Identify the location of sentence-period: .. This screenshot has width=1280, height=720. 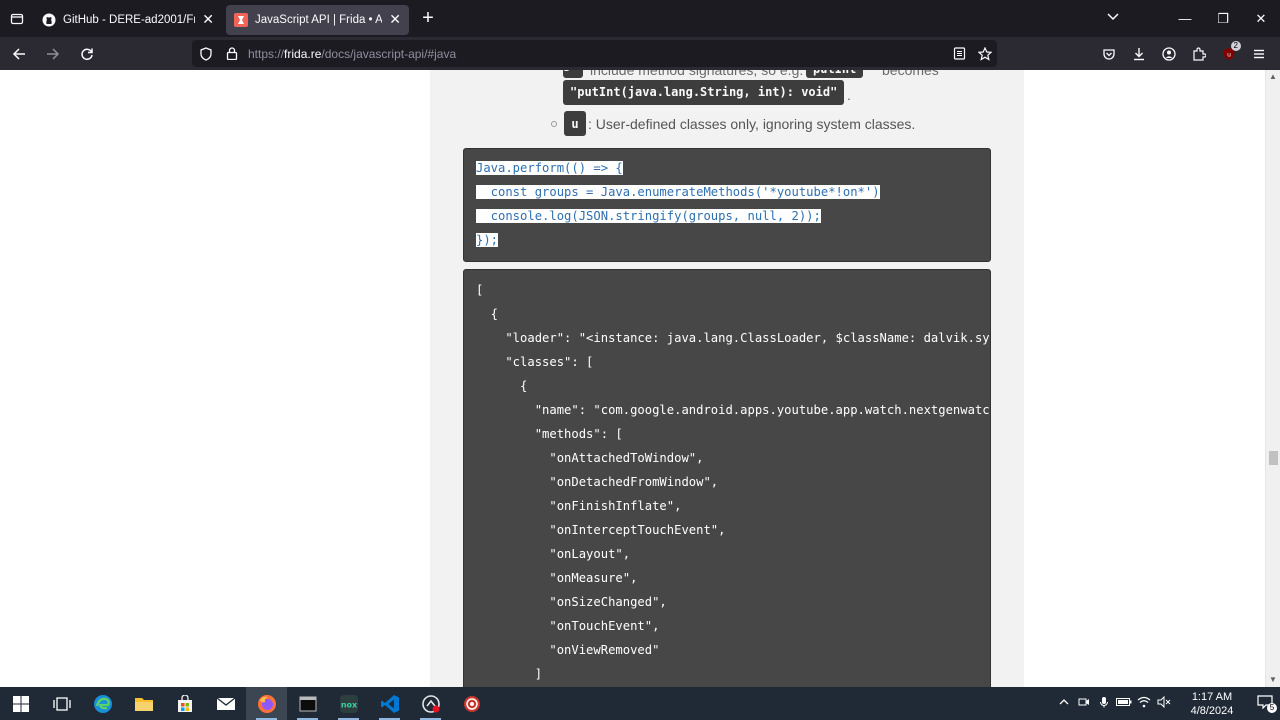
(849, 95).